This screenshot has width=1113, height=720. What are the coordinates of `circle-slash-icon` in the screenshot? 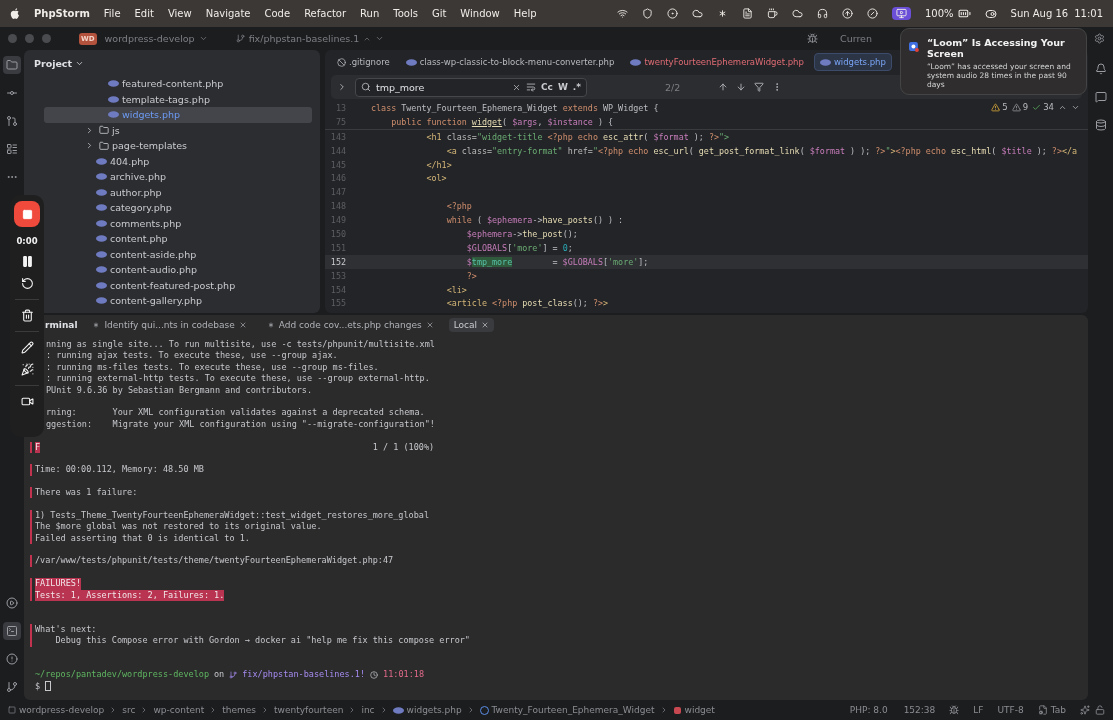 It's located at (872, 13).